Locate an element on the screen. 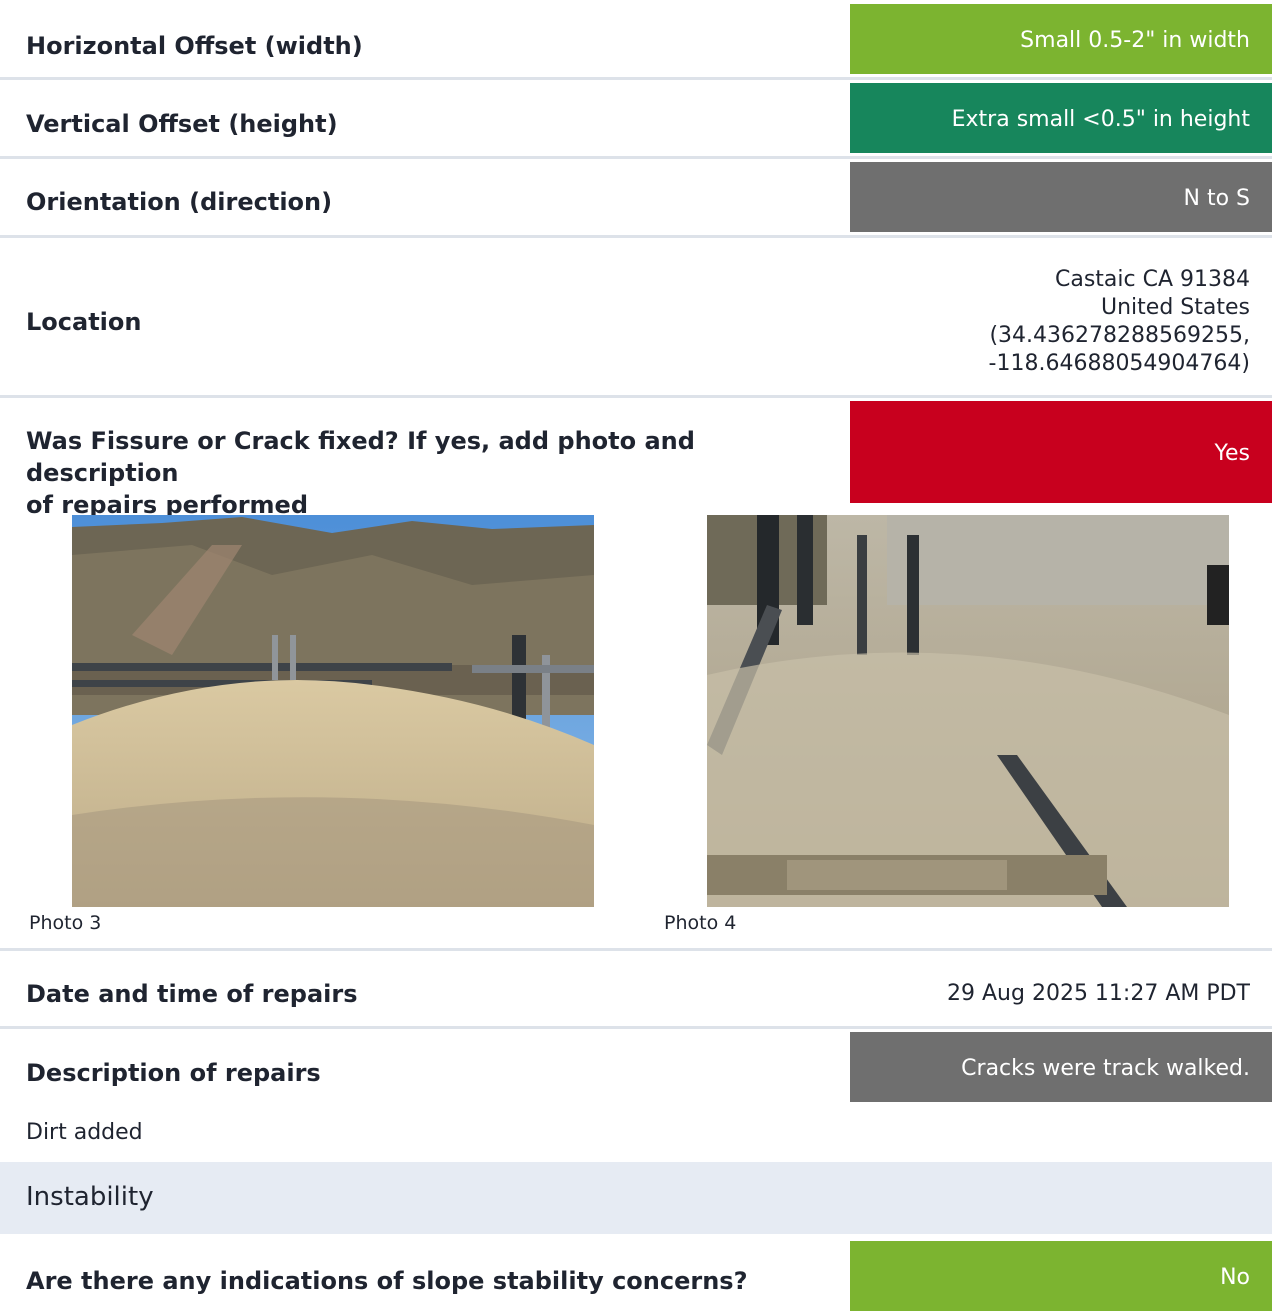  fixed-value: Yes is located at coordinates (1061, 452).